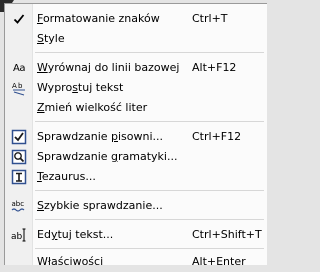 Image resolution: width=320 pixels, height=272 pixels. Describe the element at coordinates (19, 157) in the screenshot. I see `grammar-check-icon` at that location.